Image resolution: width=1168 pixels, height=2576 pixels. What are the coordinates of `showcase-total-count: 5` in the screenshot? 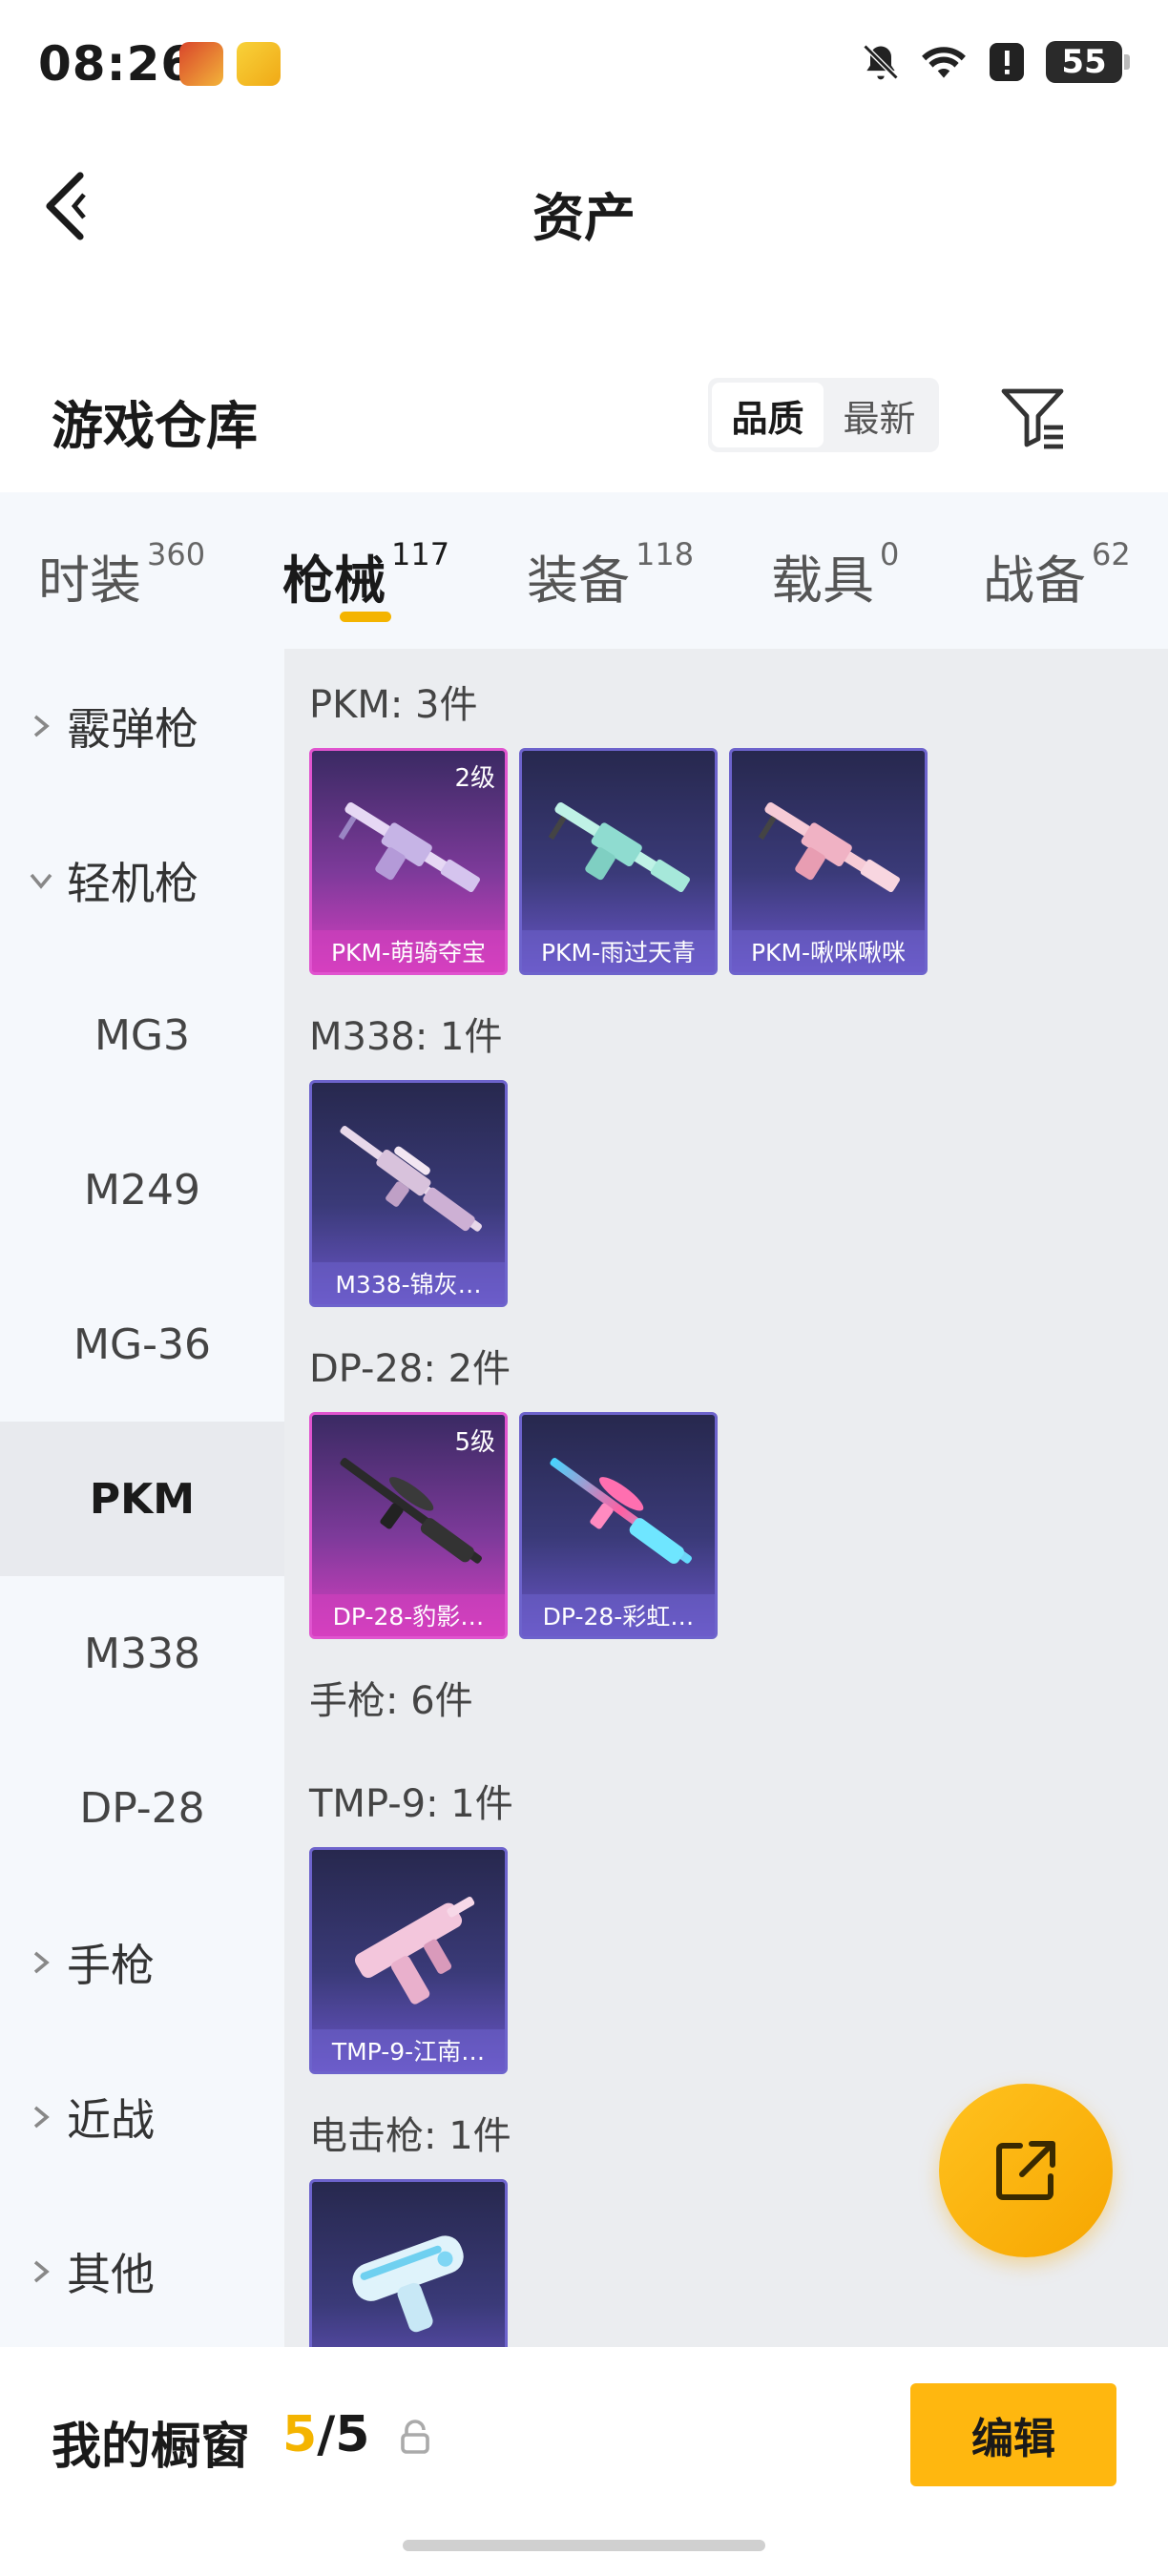 It's located at (352, 2434).